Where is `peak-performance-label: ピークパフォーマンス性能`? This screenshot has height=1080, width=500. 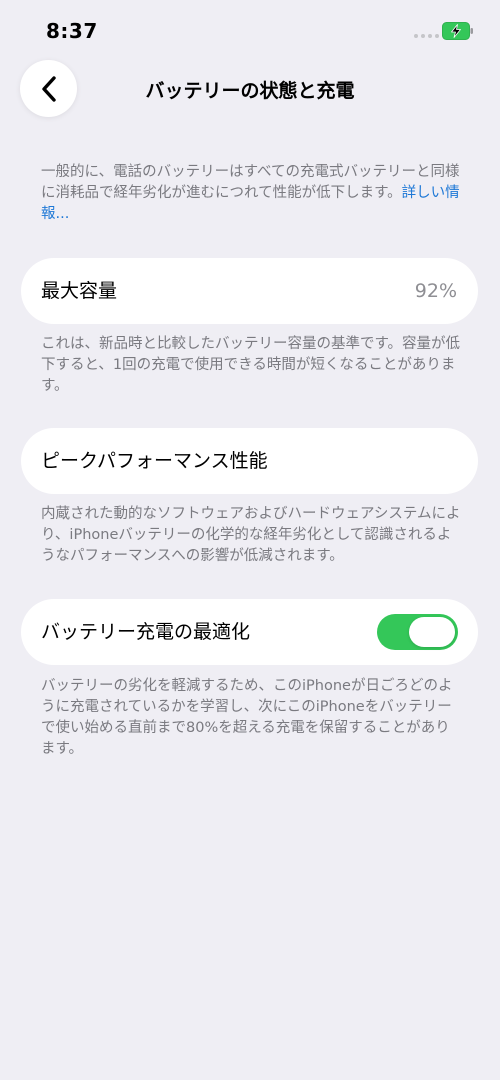
peak-performance-label: ピークパフォーマンス性能 is located at coordinates (154, 461).